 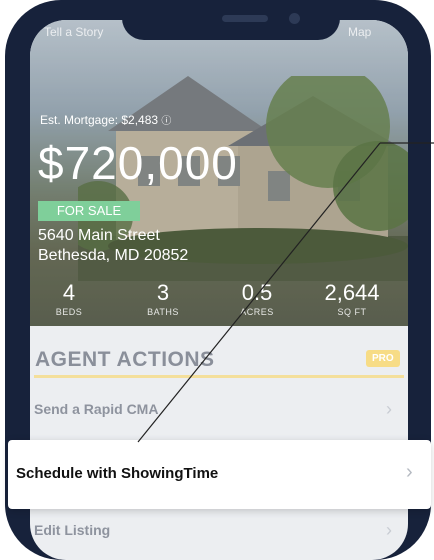 What do you see at coordinates (383, 358) in the screenshot?
I see `pro-badge: PRO` at bounding box center [383, 358].